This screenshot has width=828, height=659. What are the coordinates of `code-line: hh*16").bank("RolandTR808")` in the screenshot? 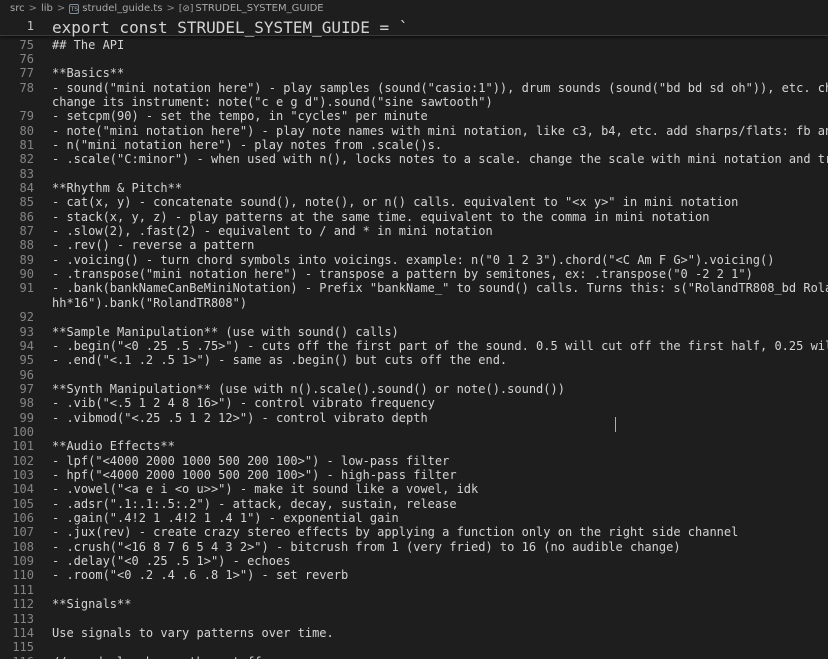 It's located at (123, 303).